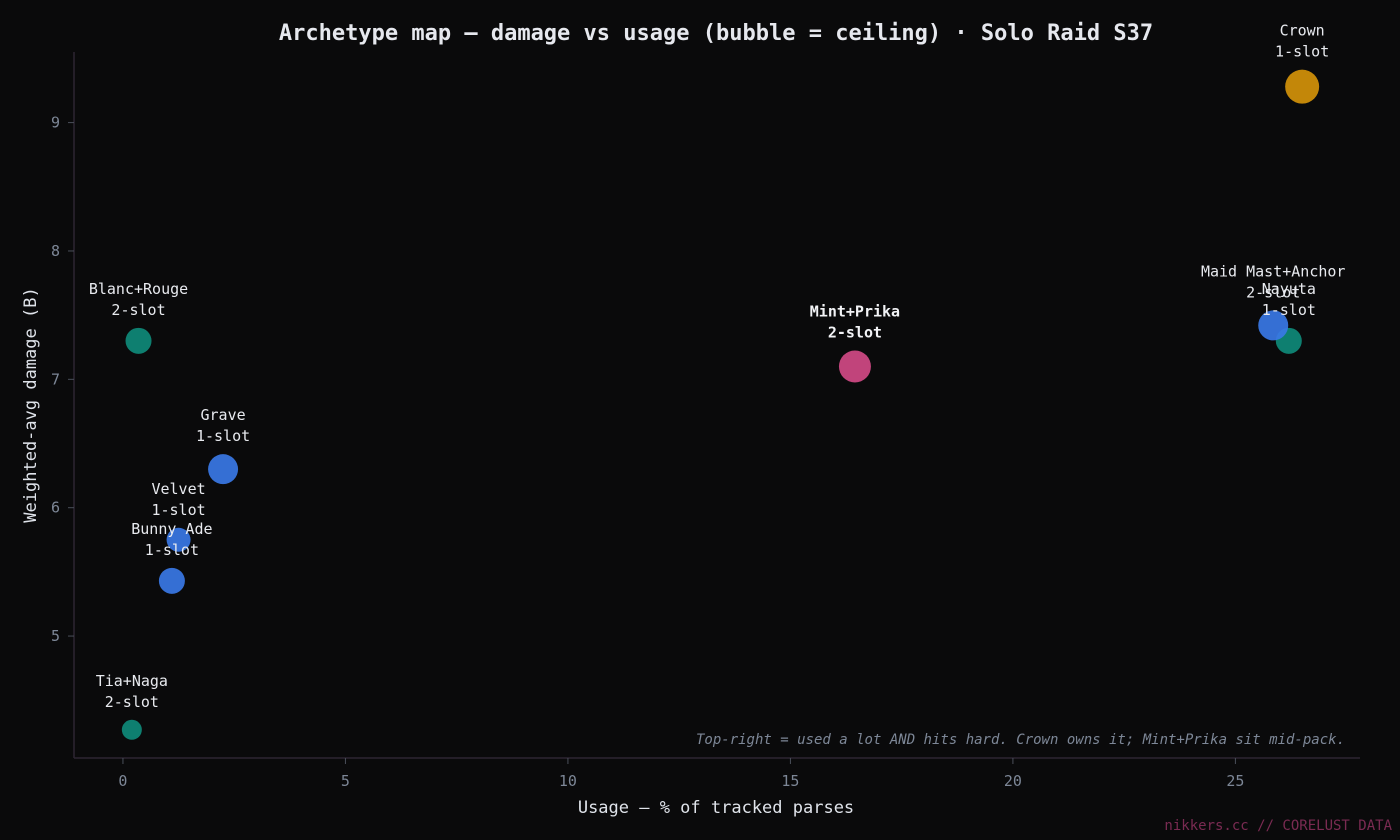 This screenshot has height=840, width=1400. What do you see at coordinates (716, 808) in the screenshot?
I see `x-axis-label: Usage — % of tracked parses` at bounding box center [716, 808].